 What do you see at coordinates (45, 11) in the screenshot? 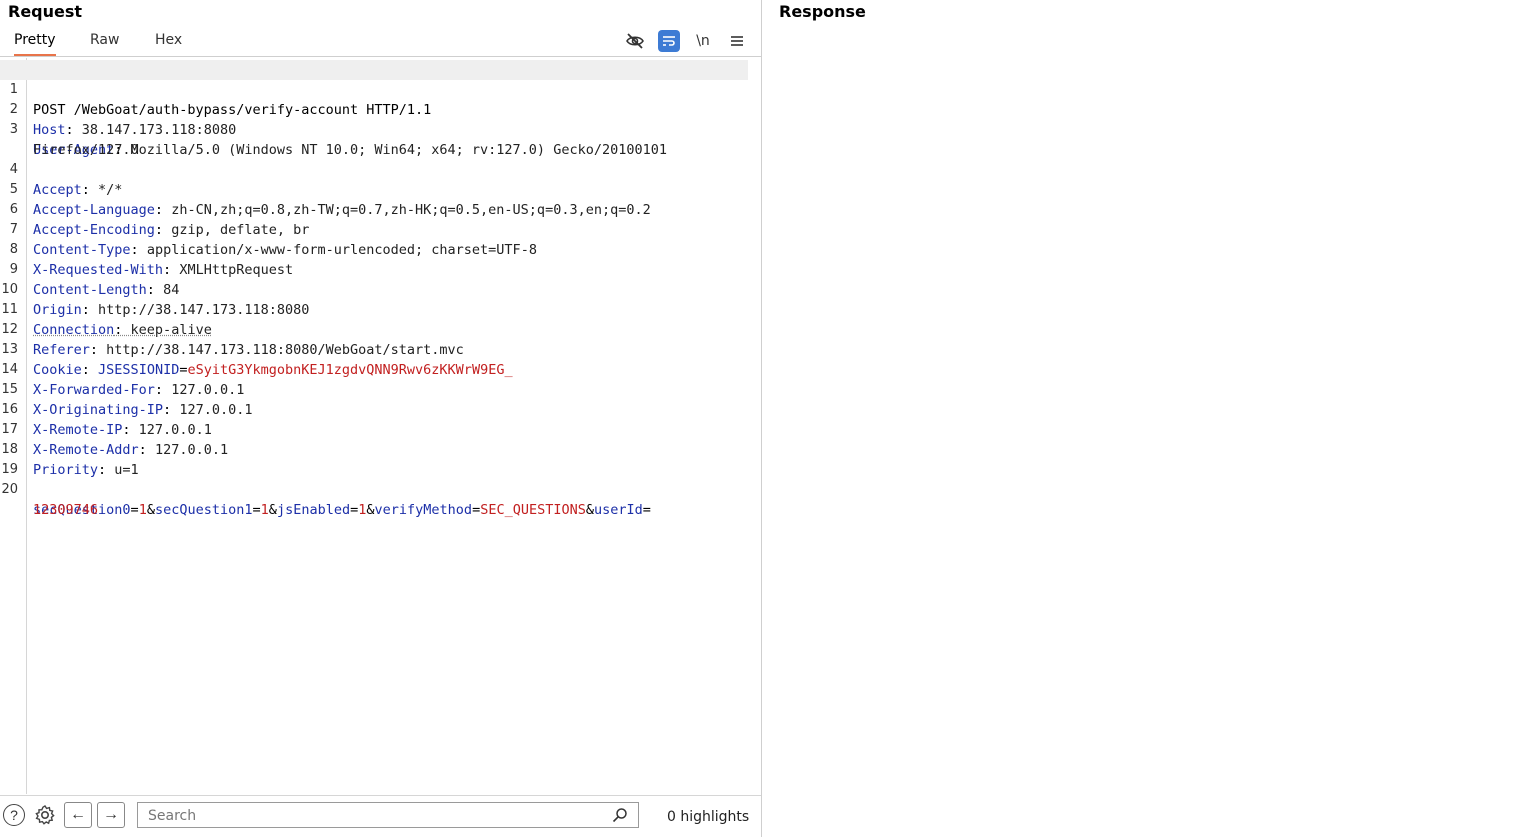
I see `request-title: Request` at bounding box center [45, 11].